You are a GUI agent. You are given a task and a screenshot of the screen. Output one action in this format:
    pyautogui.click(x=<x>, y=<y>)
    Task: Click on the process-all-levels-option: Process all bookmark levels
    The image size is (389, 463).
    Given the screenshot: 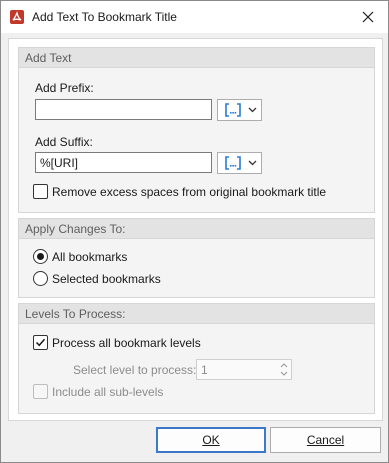 What is the action you would take?
    pyautogui.click(x=117, y=342)
    